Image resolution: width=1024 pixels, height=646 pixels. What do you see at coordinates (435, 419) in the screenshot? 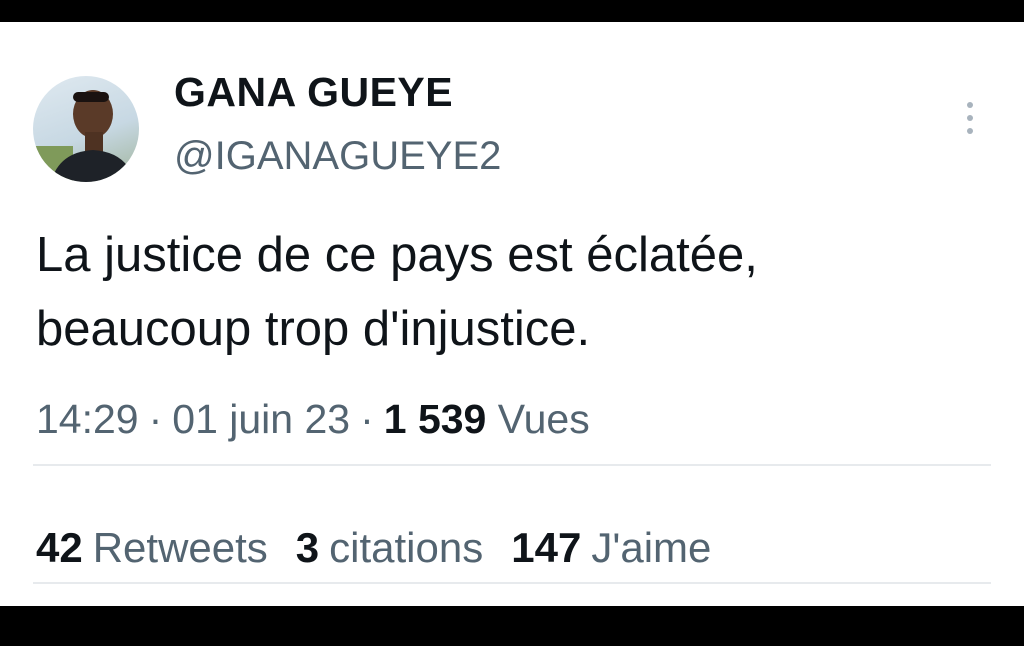
I see `views-count: 1 539` at bounding box center [435, 419].